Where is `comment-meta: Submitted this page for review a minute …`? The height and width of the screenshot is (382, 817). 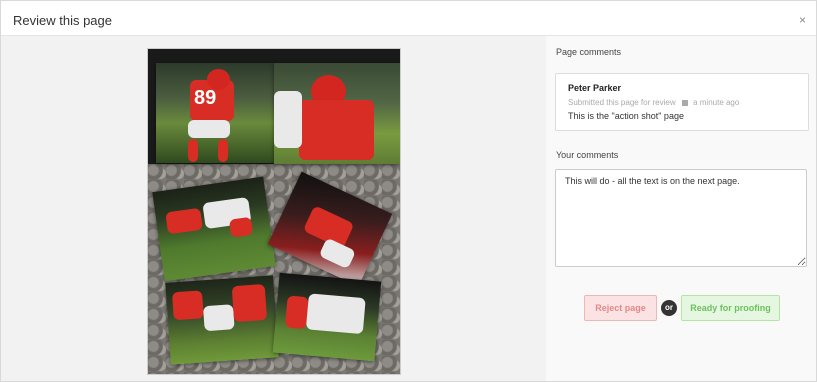 comment-meta: Submitted this page for review a minute … is located at coordinates (653, 102).